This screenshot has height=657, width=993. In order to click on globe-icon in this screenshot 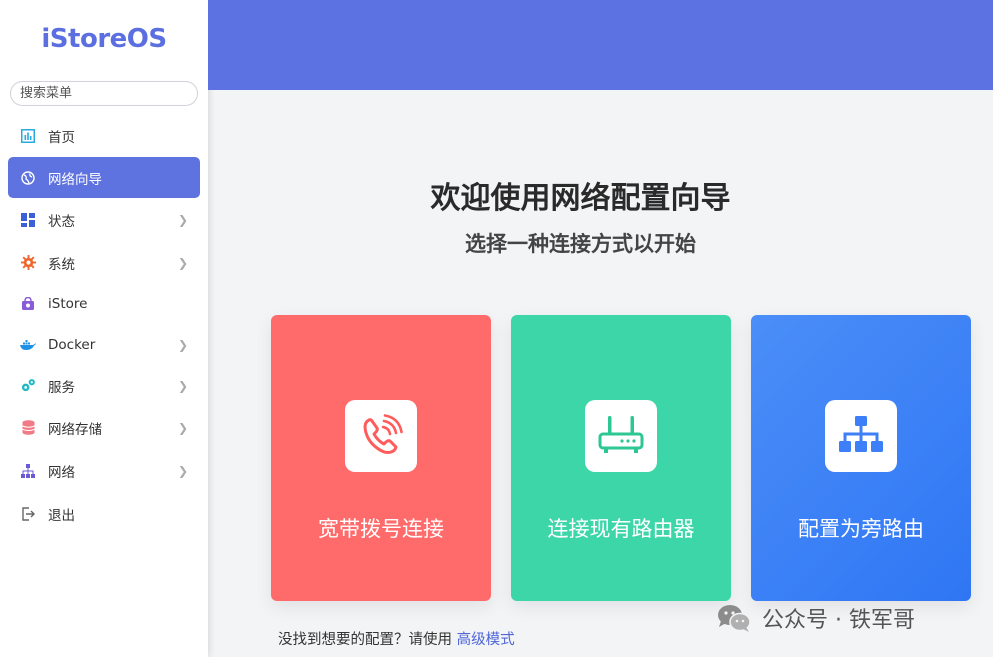, I will do `click(28, 178)`.